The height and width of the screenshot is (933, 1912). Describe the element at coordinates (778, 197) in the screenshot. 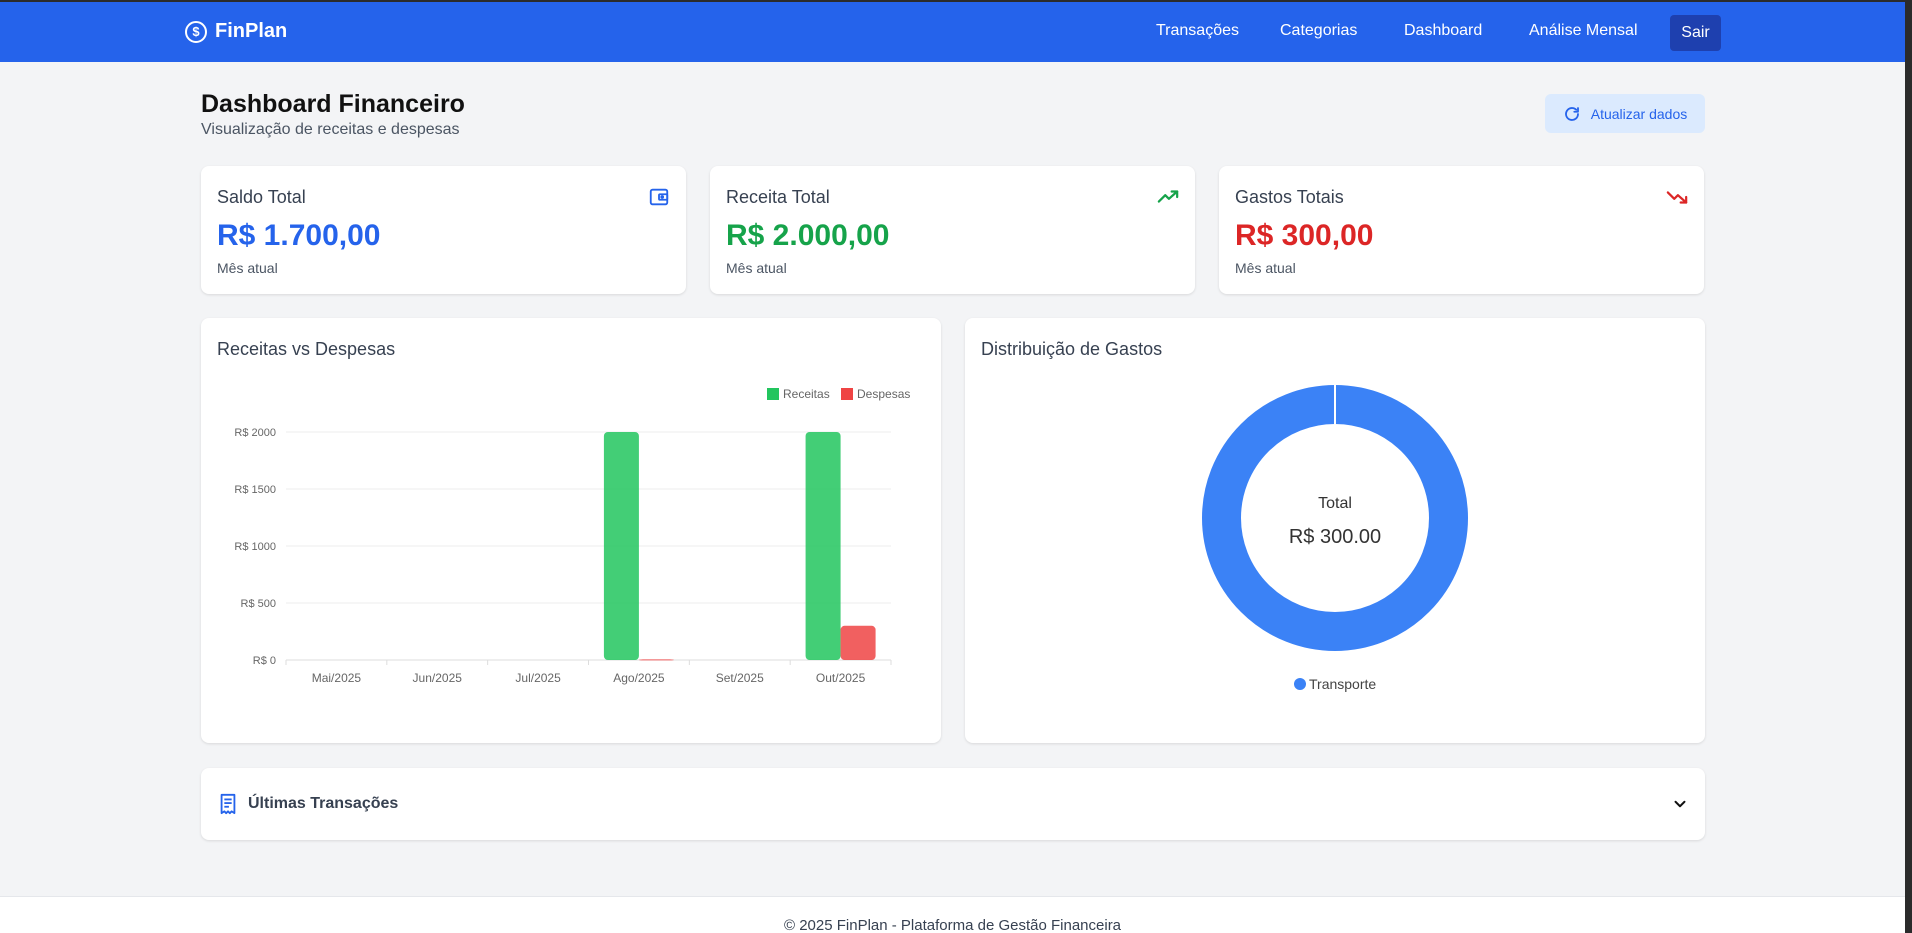

I see `stat-label: Receita Total` at that location.